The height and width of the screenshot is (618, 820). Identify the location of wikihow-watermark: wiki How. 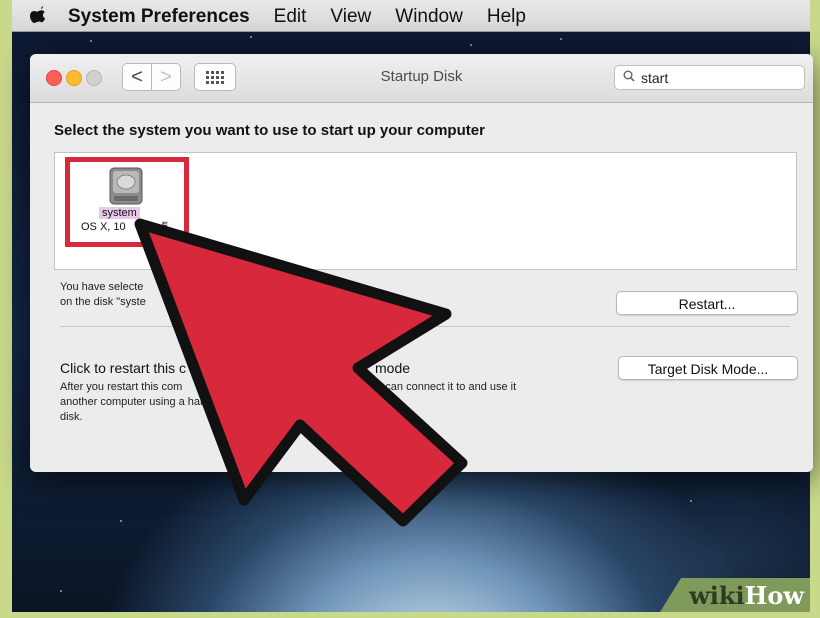
(735, 595).